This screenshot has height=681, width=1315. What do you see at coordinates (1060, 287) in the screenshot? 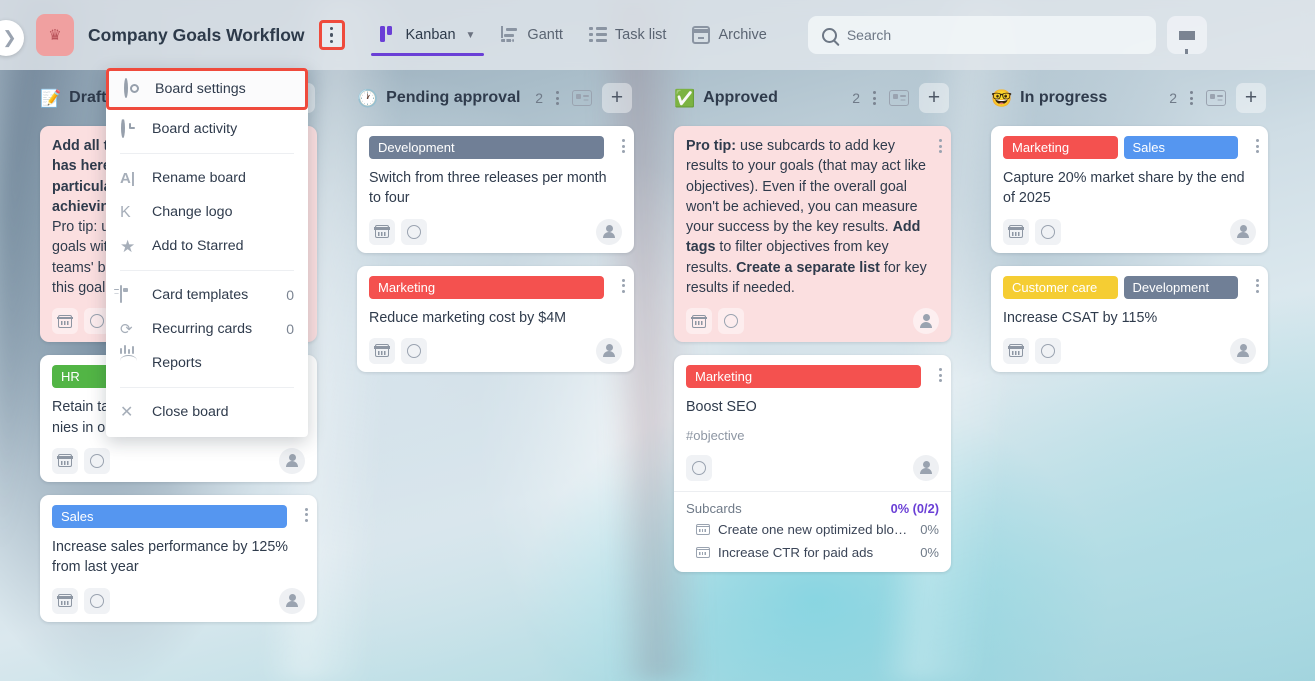
I see `tag: Customer care` at bounding box center [1060, 287].